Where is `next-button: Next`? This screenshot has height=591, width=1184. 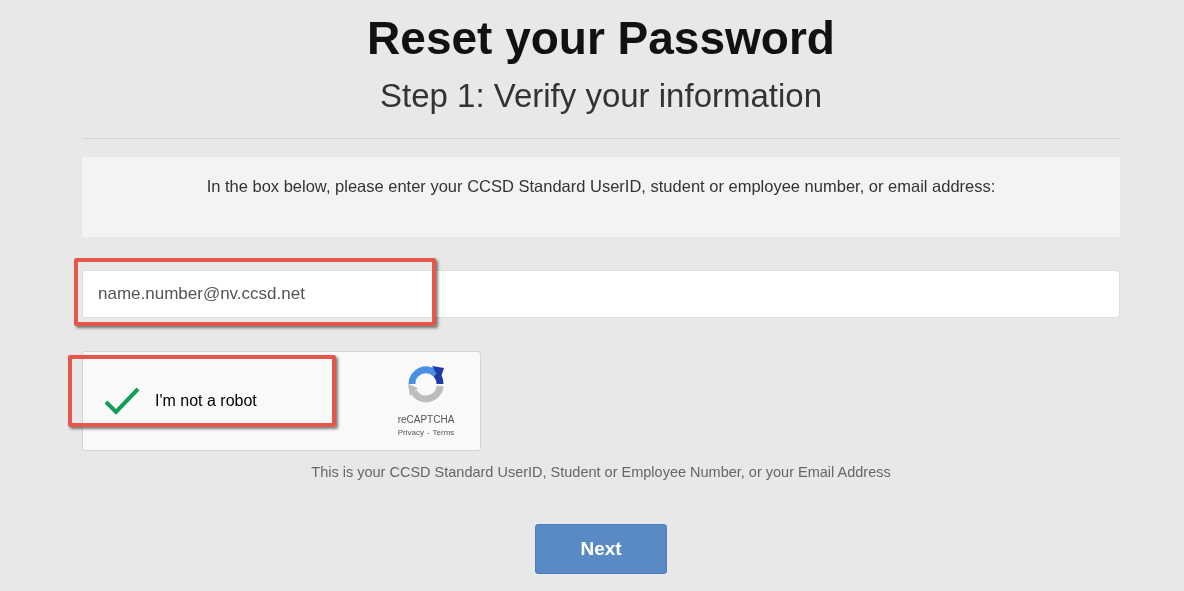
next-button: Next is located at coordinates (601, 549).